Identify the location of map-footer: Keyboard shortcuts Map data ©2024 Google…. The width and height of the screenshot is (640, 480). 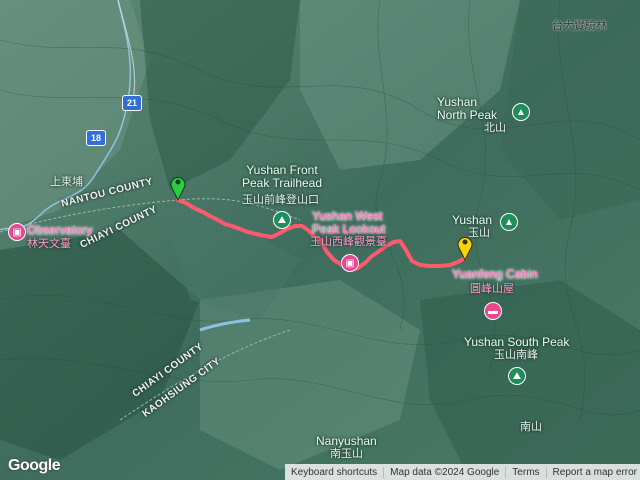
(462, 472).